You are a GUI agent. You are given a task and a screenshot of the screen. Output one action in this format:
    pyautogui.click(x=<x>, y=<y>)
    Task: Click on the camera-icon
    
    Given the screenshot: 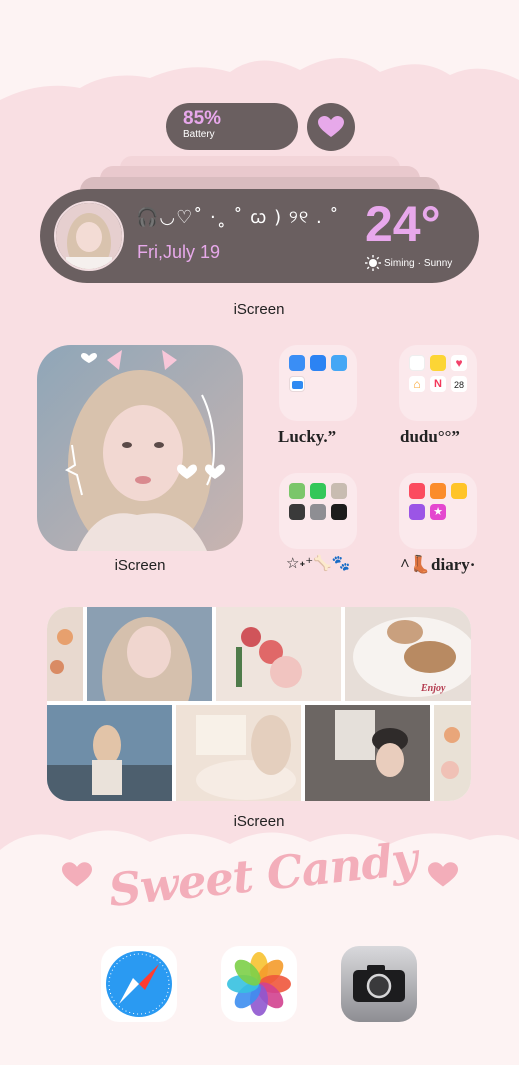 What is the action you would take?
    pyautogui.click(x=379, y=983)
    